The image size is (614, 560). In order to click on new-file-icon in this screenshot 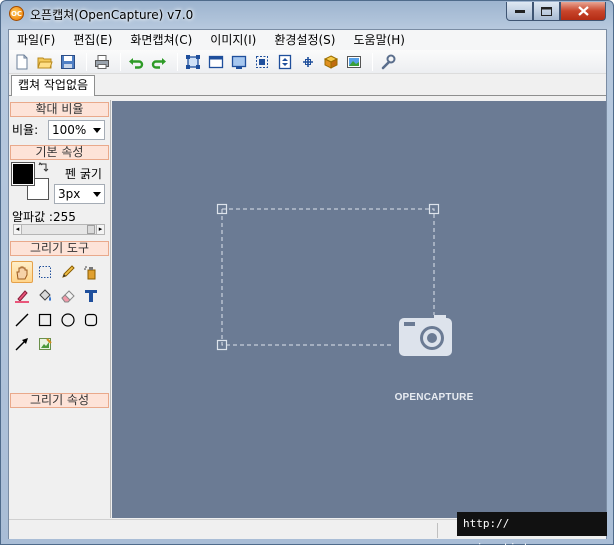, I will do `click(22, 62)`.